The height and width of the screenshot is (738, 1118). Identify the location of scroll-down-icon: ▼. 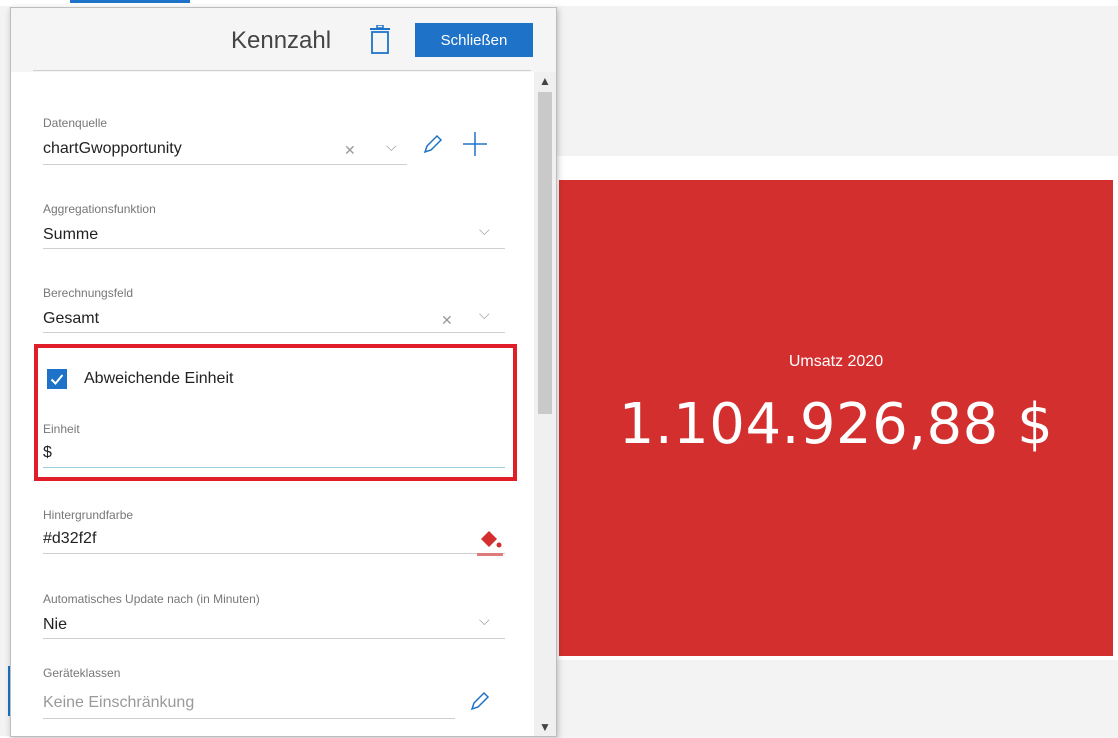
(545, 727).